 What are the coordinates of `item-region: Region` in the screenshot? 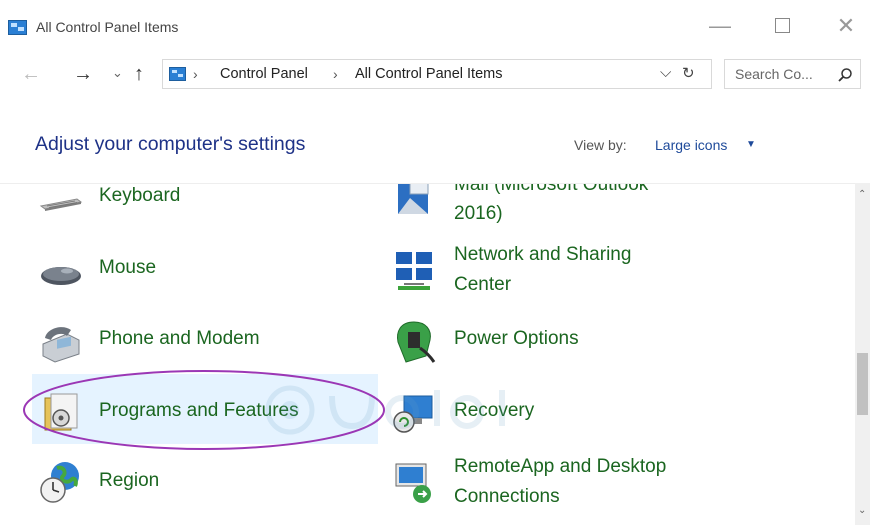 It's located at (205, 481).